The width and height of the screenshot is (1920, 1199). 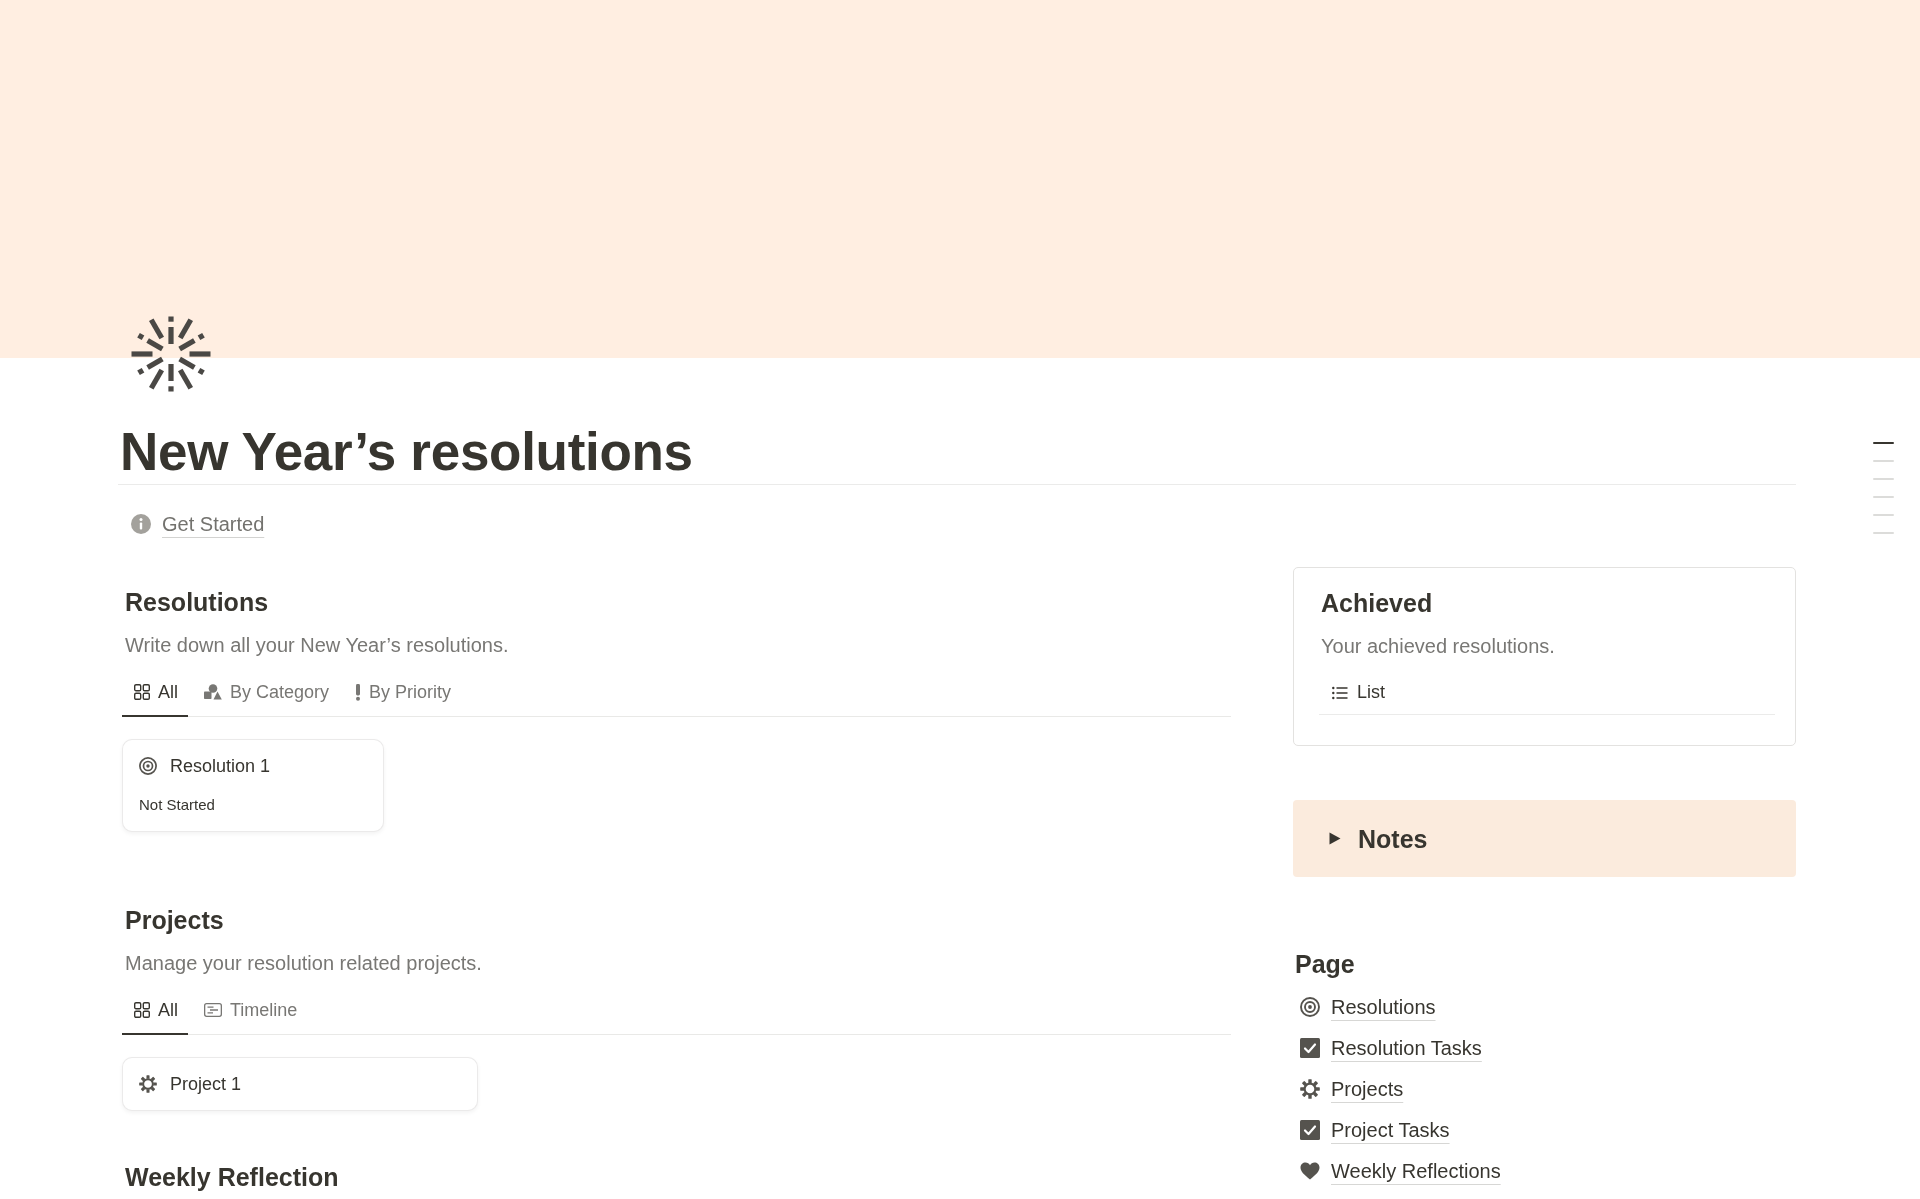 What do you see at coordinates (1372, 1129) in the screenshot?
I see `page-link: Project Tasks` at bounding box center [1372, 1129].